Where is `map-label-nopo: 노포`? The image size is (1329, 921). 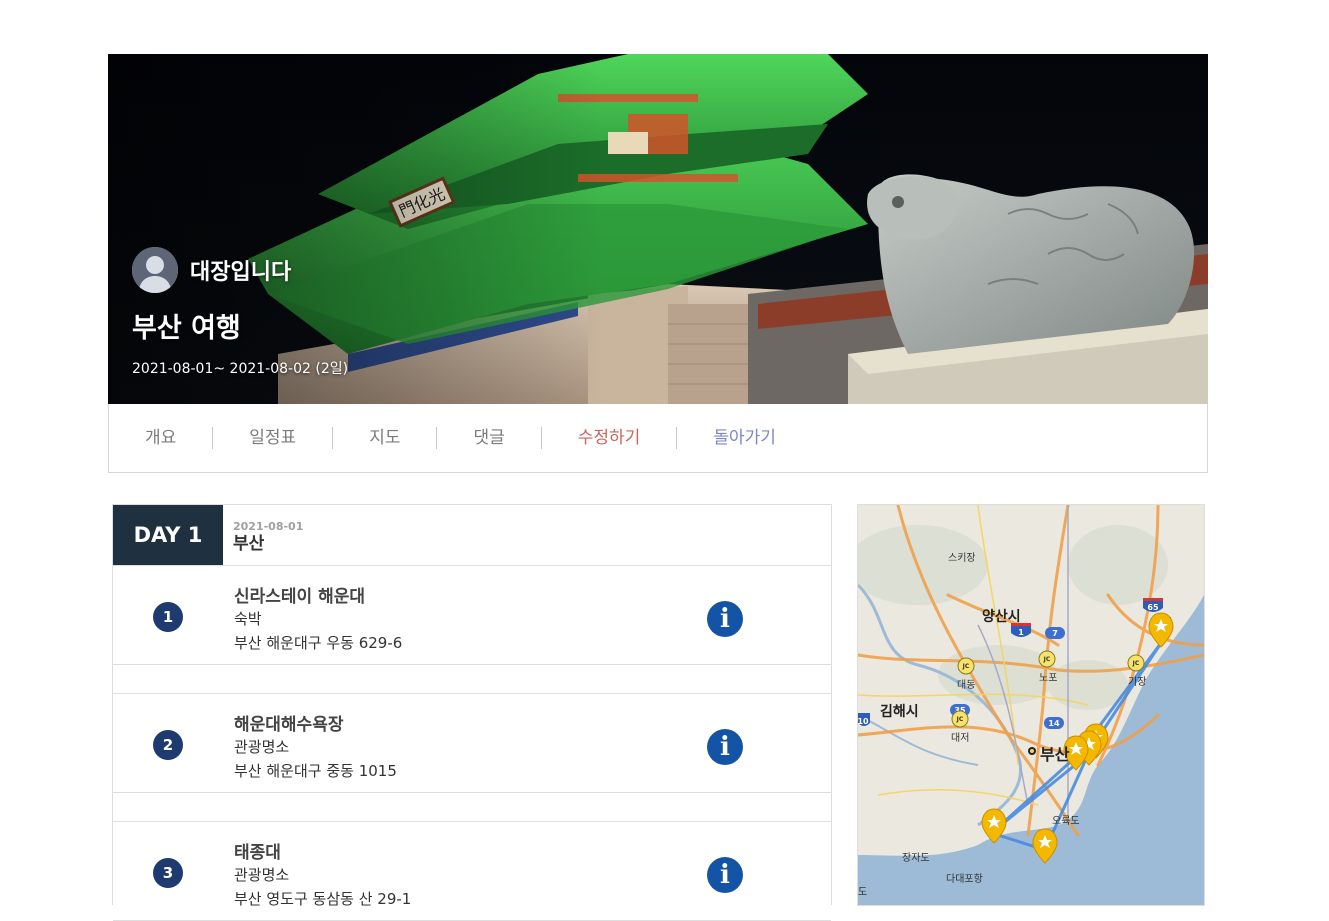 map-label-nopo: 노포 is located at coordinates (1048, 678).